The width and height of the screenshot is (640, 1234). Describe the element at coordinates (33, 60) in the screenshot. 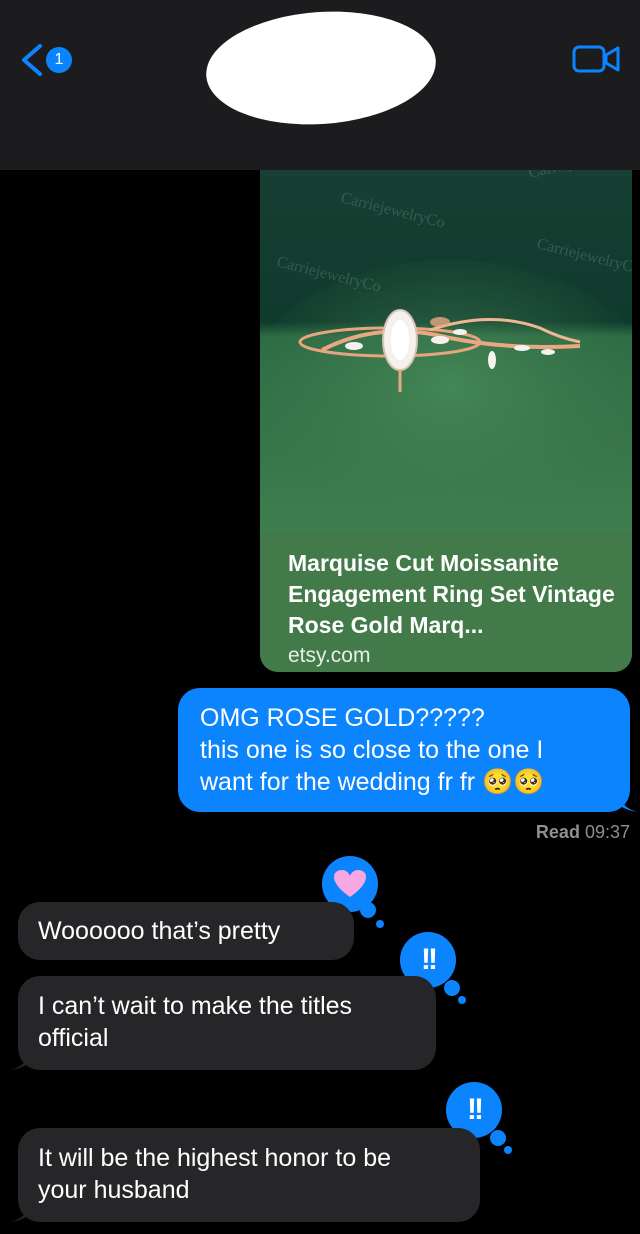

I see `chevron-left-icon` at that location.